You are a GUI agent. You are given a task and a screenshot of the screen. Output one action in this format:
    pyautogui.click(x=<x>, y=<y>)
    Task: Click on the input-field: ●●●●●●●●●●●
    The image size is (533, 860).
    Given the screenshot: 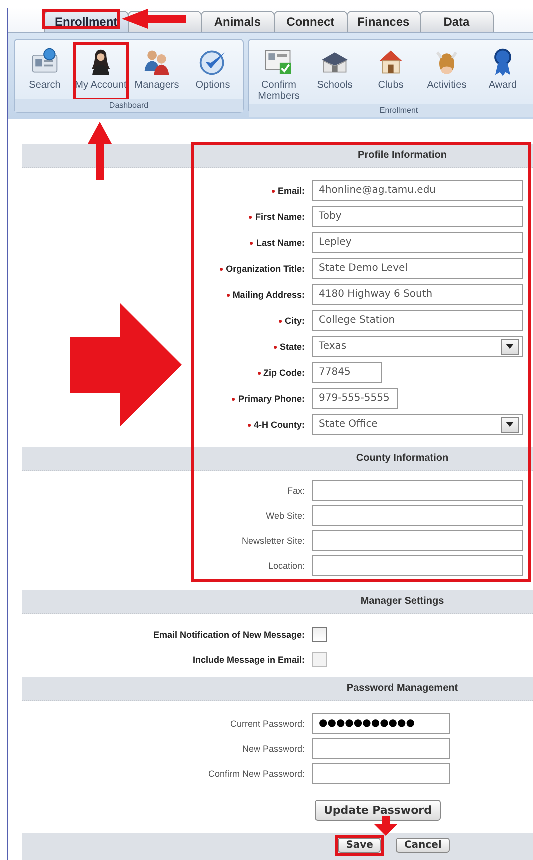 What is the action you would take?
    pyautogui.click(x=381, y=723)
    